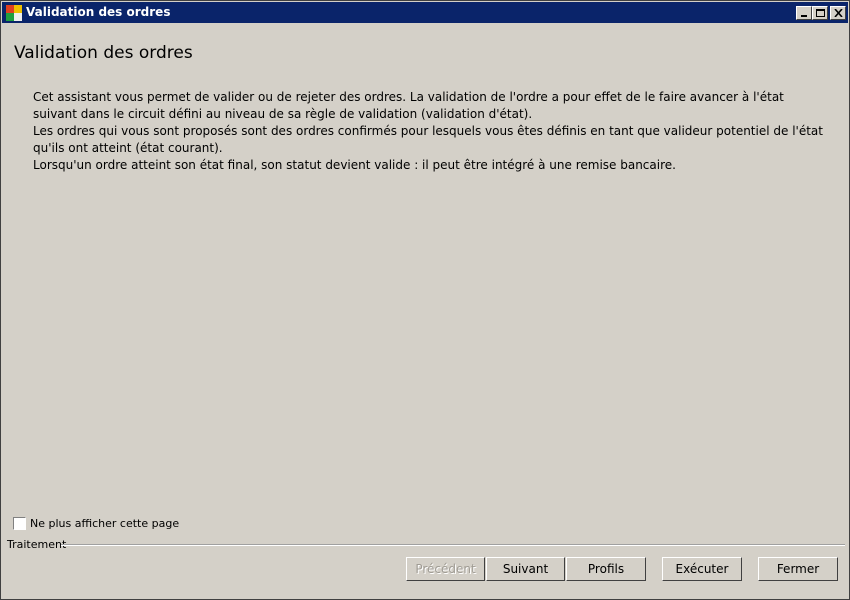  I want to click on close-icon, so click(838, 13).